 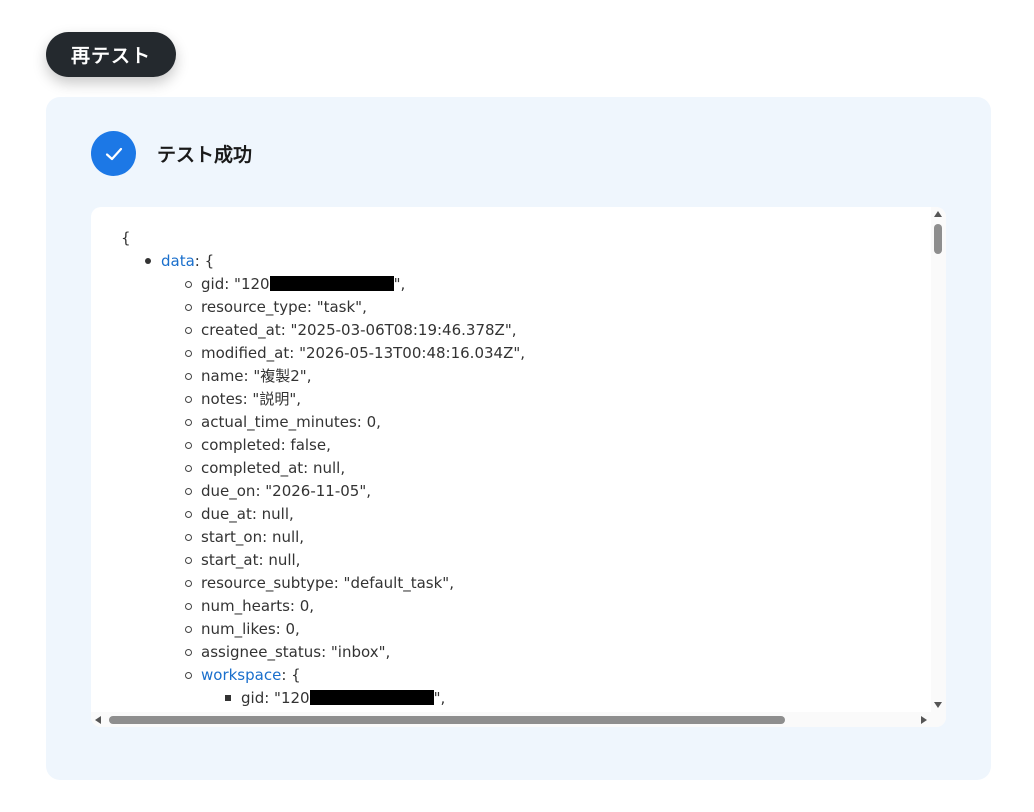 I want to click on json-line: start_at: null,, so click(x=250, y=560).